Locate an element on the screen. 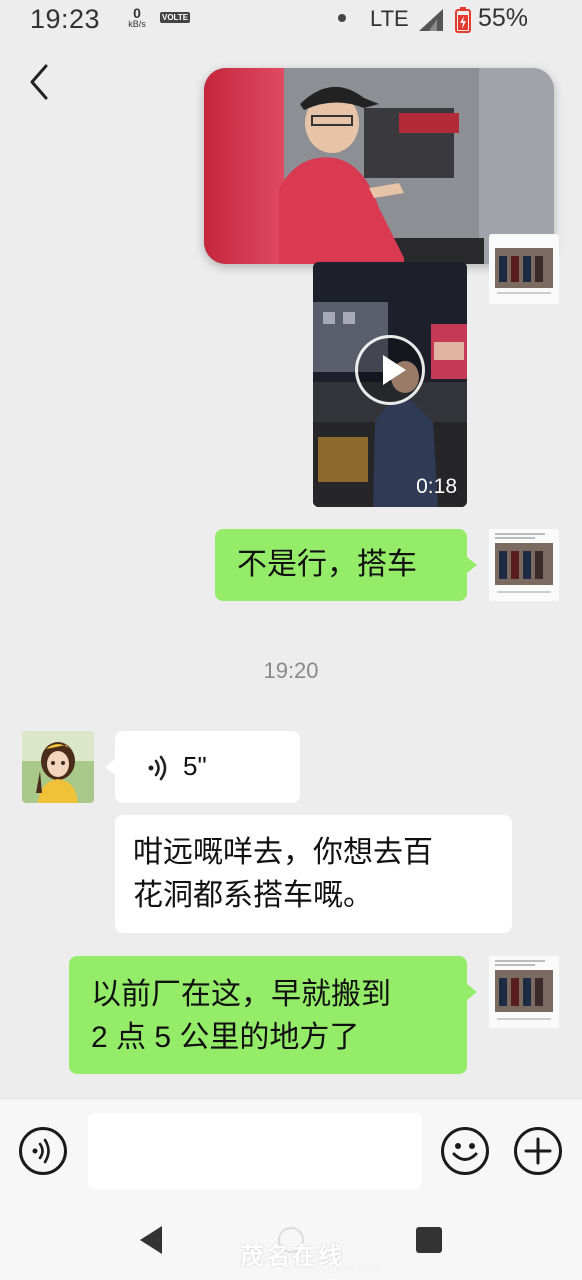  net-speed: 0 kB/s is located at coordinates (137, 17).